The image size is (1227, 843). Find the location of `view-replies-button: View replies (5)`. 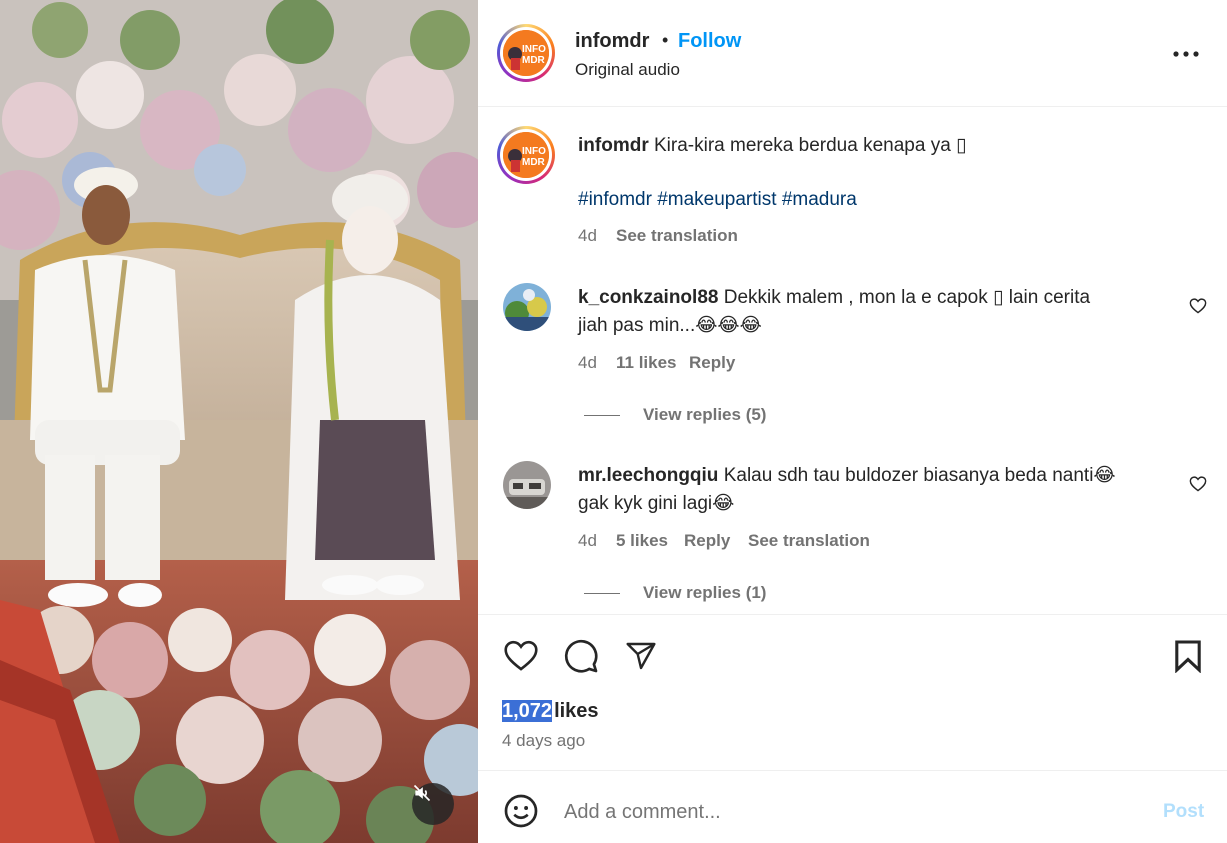

view-replies-button: View replies (5) is located at coordinates (704, 415).